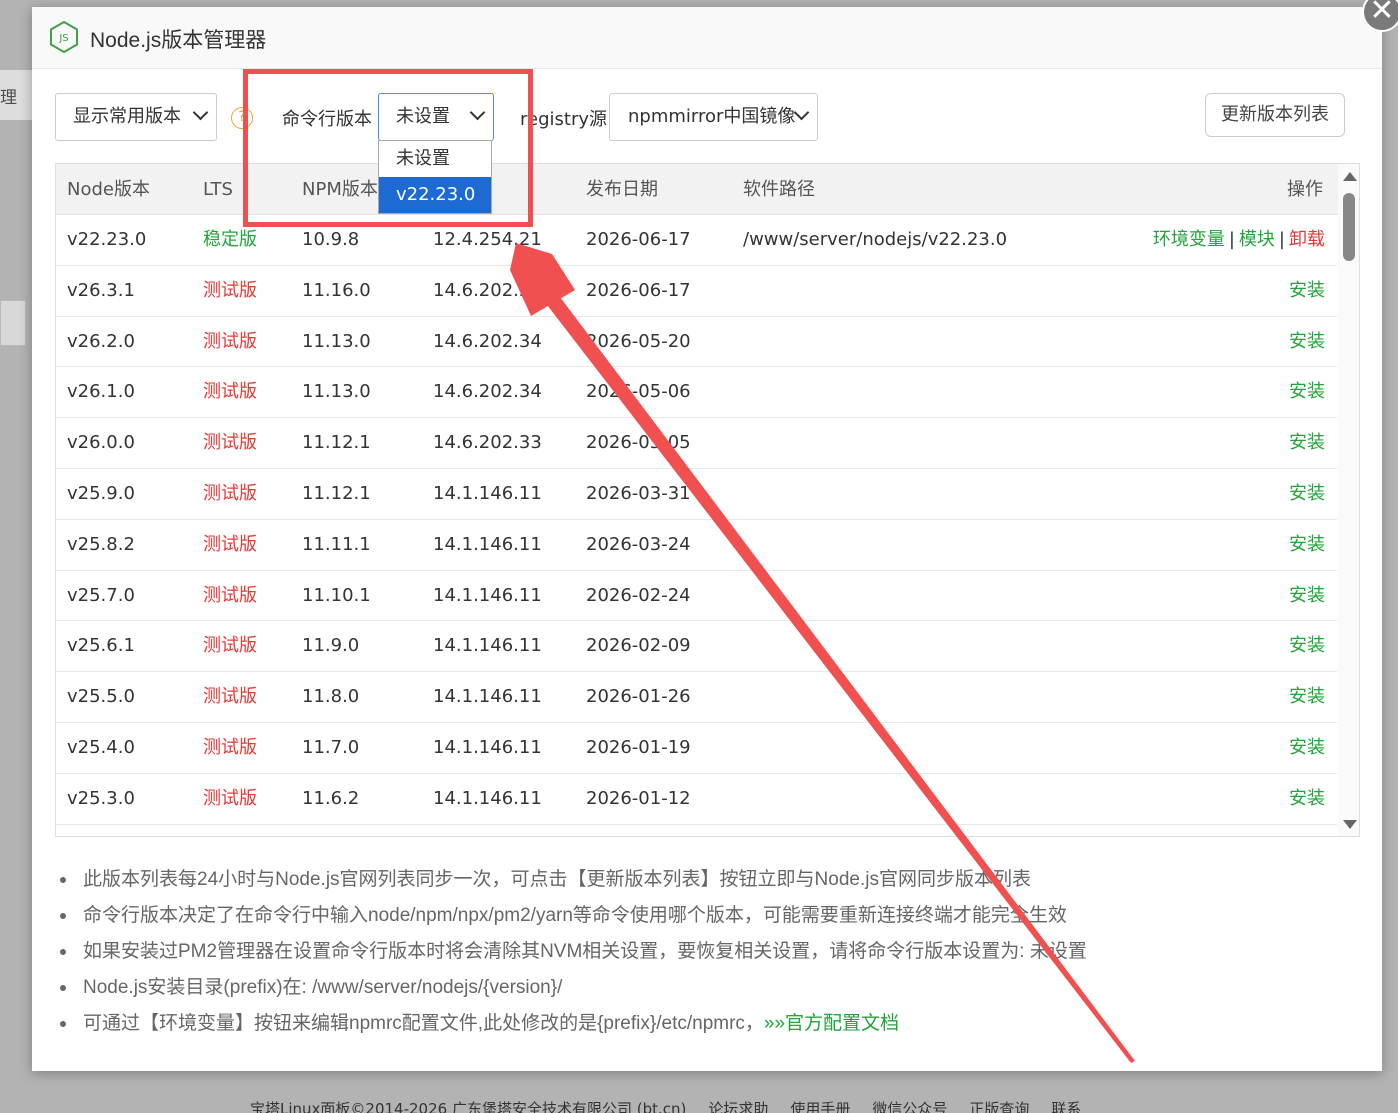  Describe the element at coordinates (1189, 239) in the screenshot. I see `env-variable-button: 环境变量` at that location.